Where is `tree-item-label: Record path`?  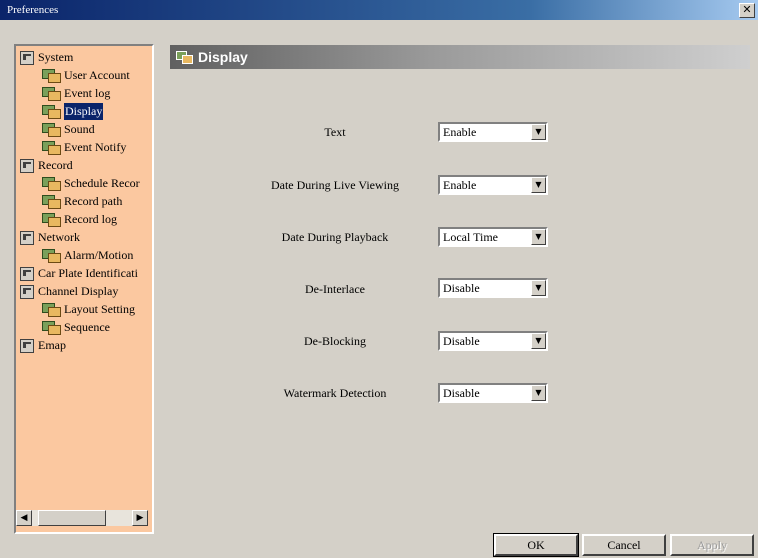 tree-item-label: Record path is located at coordinates (93, 201).